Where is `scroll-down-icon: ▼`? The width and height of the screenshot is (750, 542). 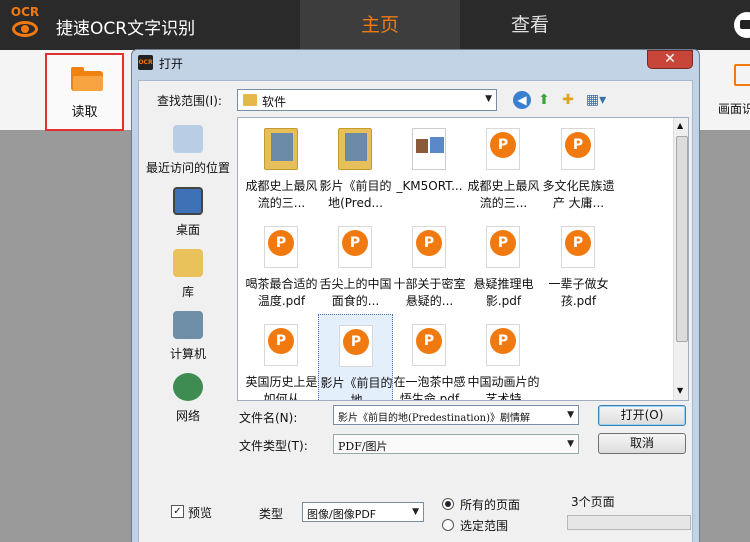 scroll-down-icon: ▼ is located at coordinates (680, 390).